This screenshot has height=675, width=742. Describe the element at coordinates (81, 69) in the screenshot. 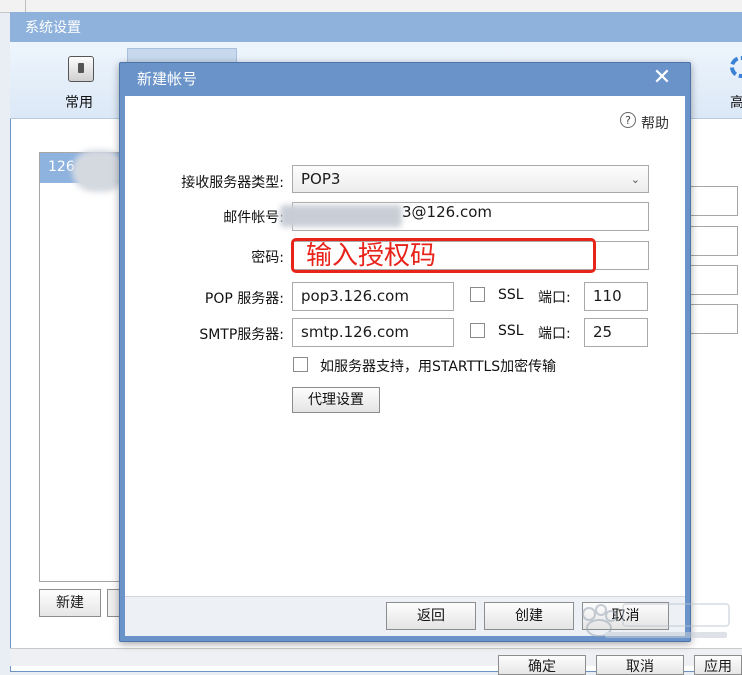

I see `general-settings-icon` at that location.